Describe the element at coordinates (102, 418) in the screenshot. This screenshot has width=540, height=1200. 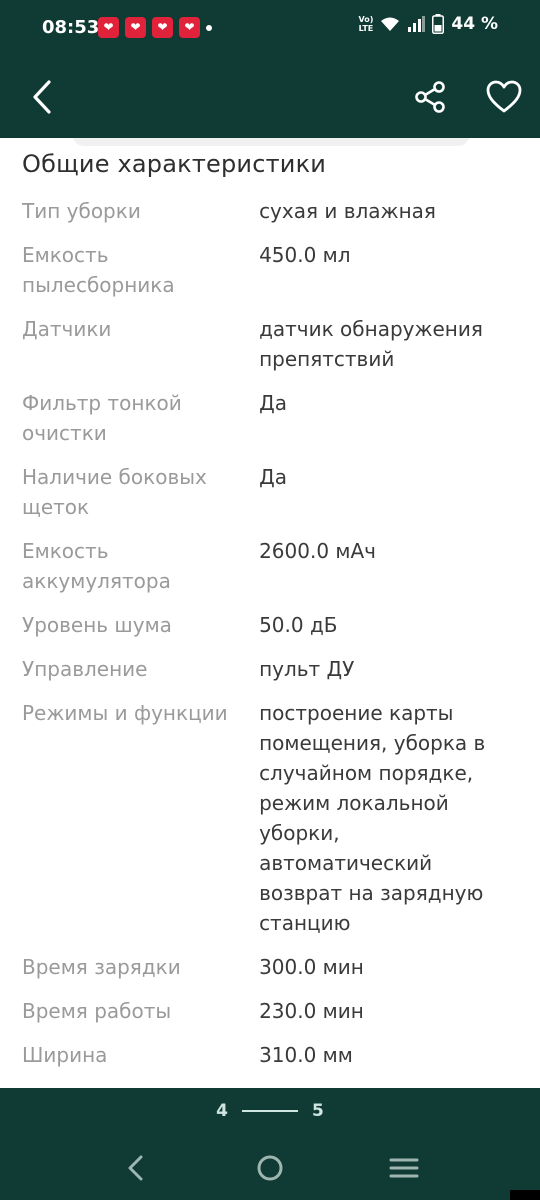
I see `spec-label: Фильтр тонкой очистки` at that location.